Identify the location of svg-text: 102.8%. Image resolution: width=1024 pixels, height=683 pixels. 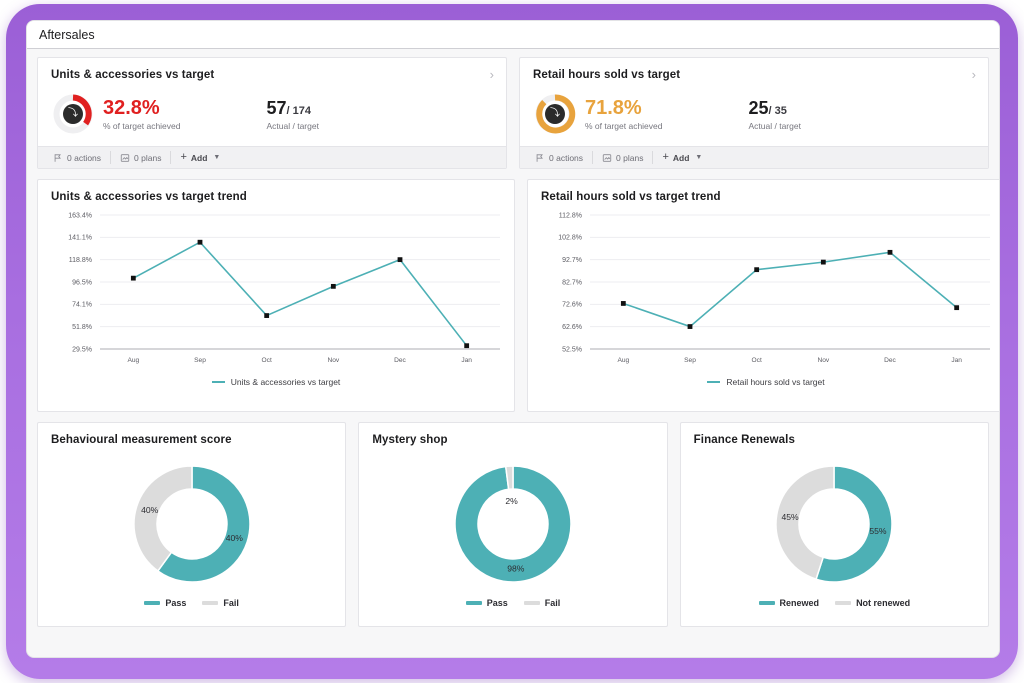
(570, 238).